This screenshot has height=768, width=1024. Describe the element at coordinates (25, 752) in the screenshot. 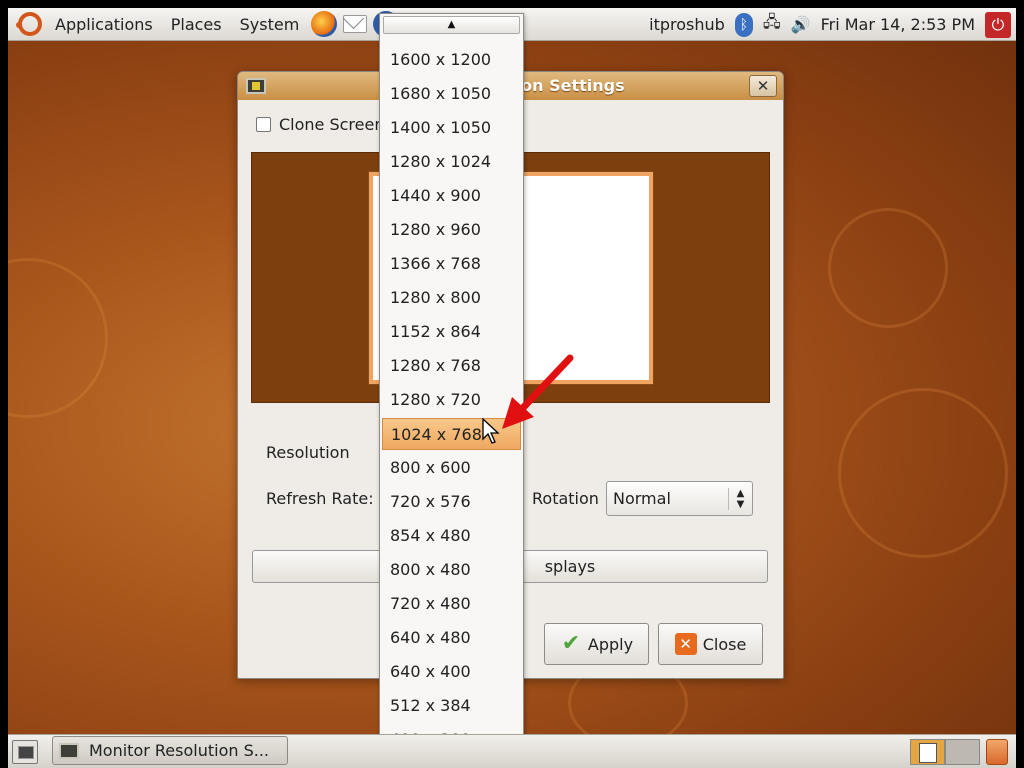

I see `show-desktop-icon` at that location.